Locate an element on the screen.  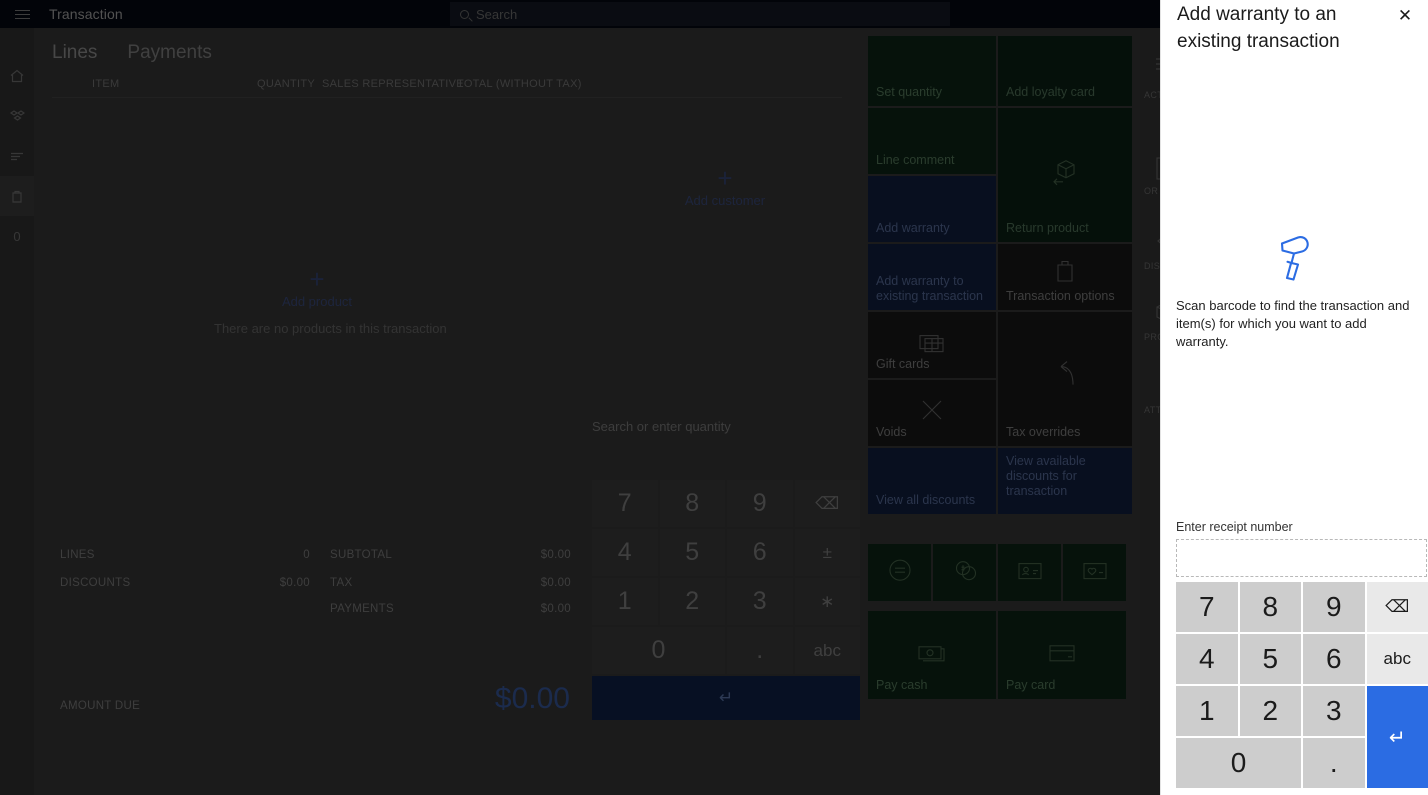
tile-add-warranty: Add warranty is located at coordinates (932, 209).